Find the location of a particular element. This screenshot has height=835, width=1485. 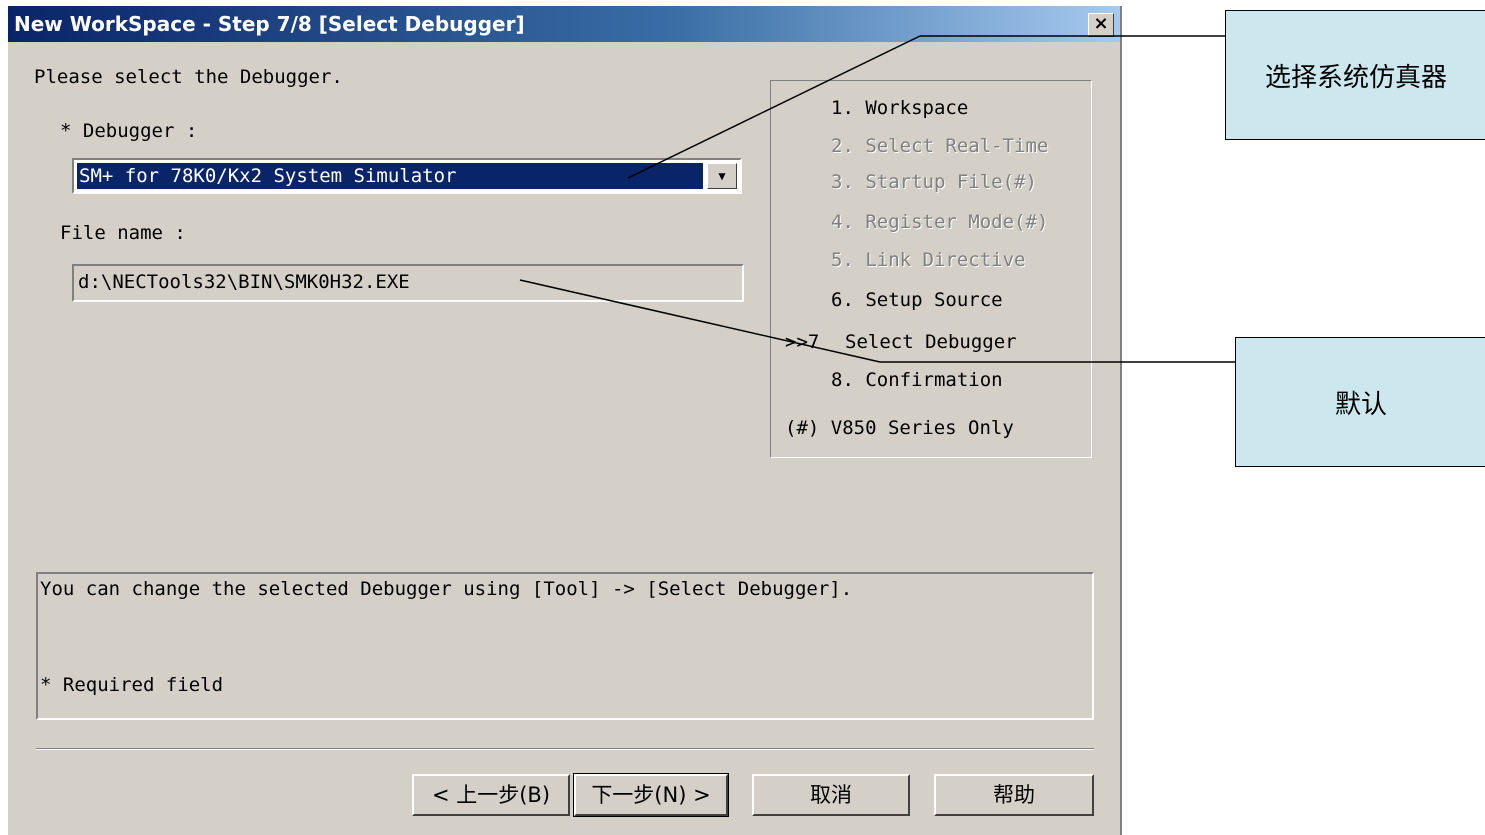

callout-pointer-default is located at coordinates (700, 321).